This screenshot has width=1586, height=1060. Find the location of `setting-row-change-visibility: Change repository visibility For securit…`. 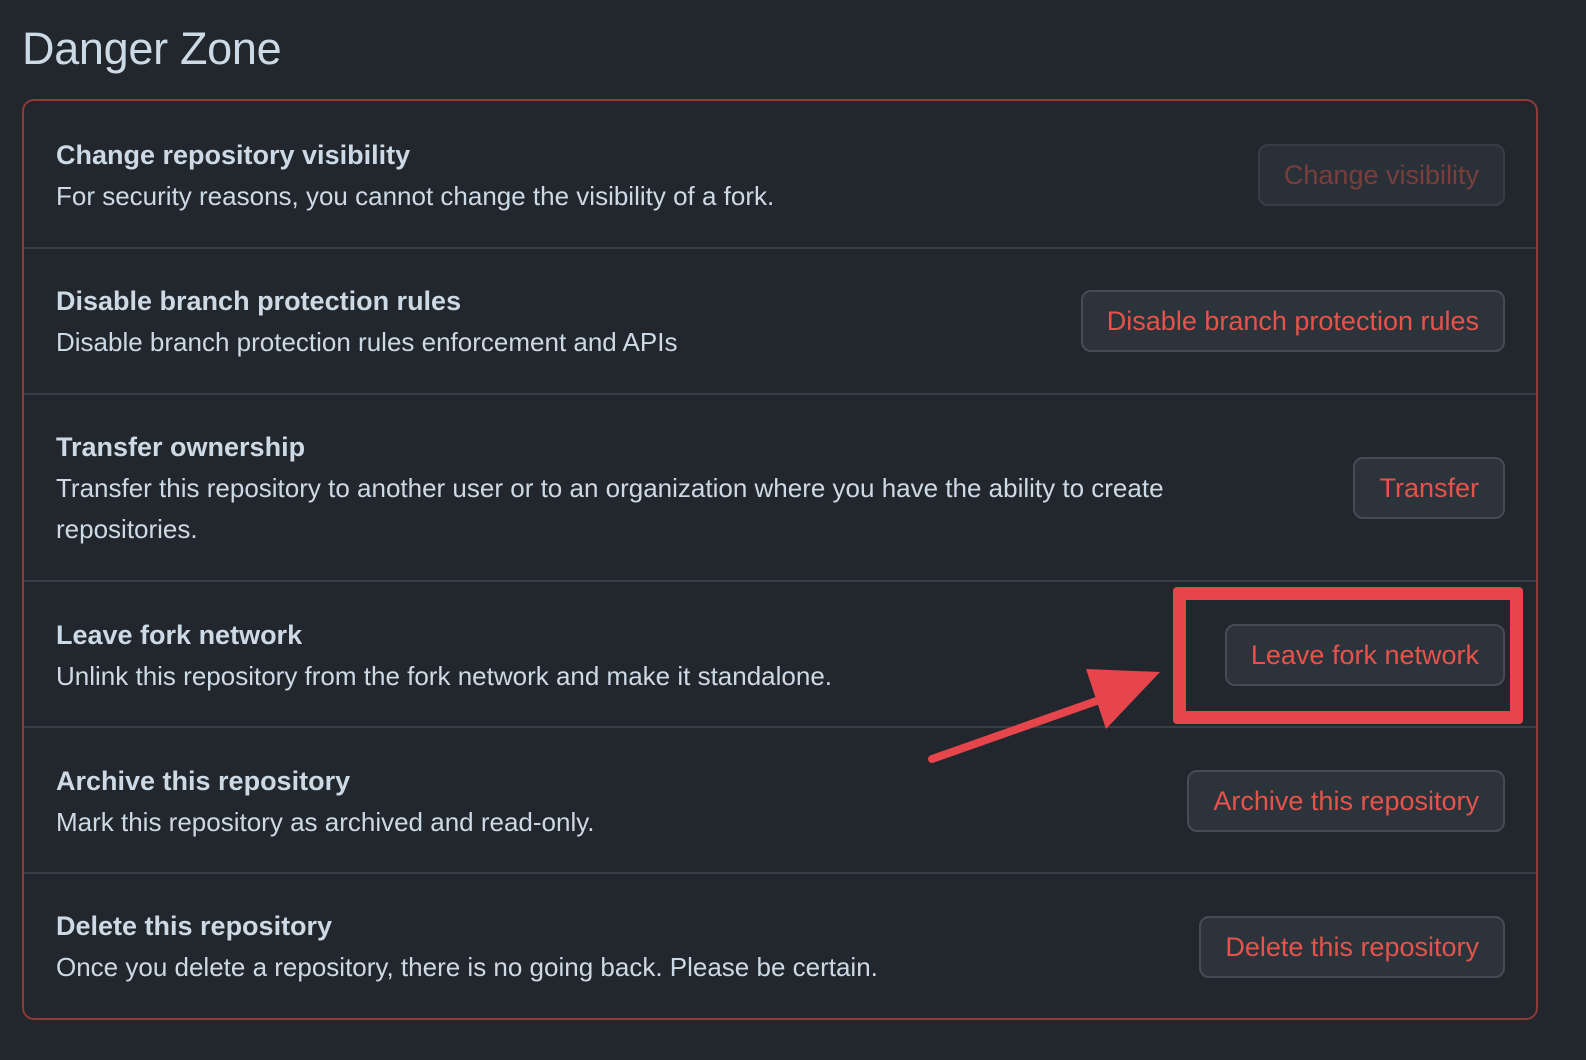

setting-row-change-visibility: Change repository visibility For securit… is located at coordinates (780, 174).